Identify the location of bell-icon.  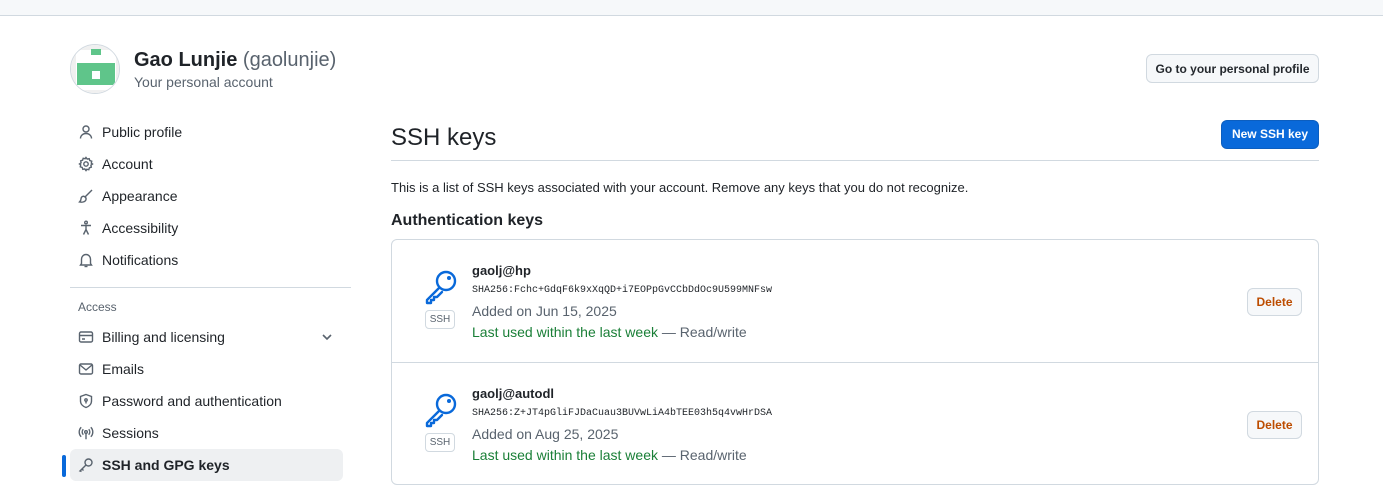
(86, 260).